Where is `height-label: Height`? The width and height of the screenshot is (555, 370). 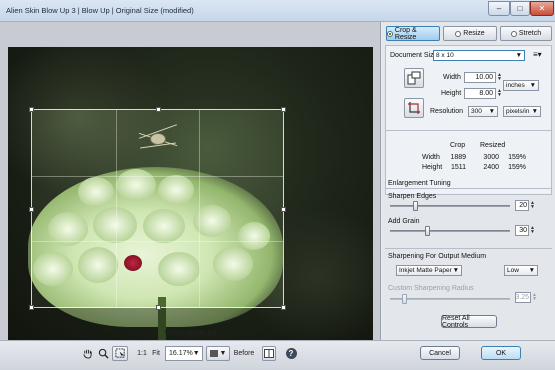
height-label: Height is located at coordinates (451, 93).